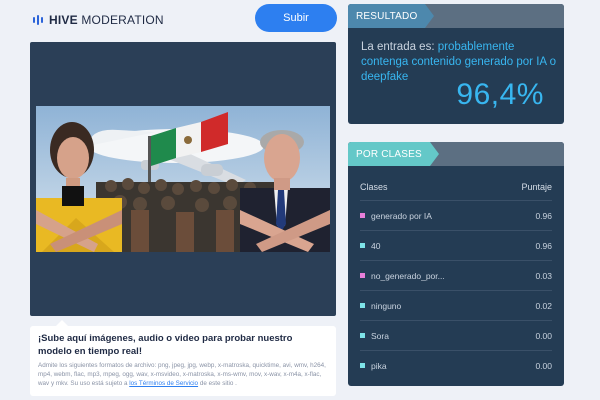  What do you see at coordinates (398, 47) in the screenshot?
I see `result-prefix: La entrada es:` at bounding box center [398, 47].